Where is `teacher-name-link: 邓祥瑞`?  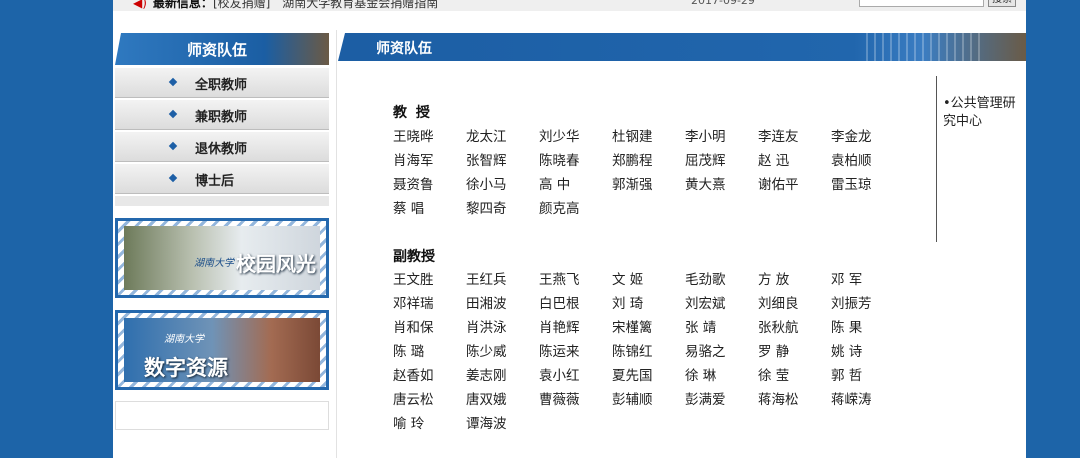 teacher-name-link: 邓祥瑞 is located at coordinates (429, 304).